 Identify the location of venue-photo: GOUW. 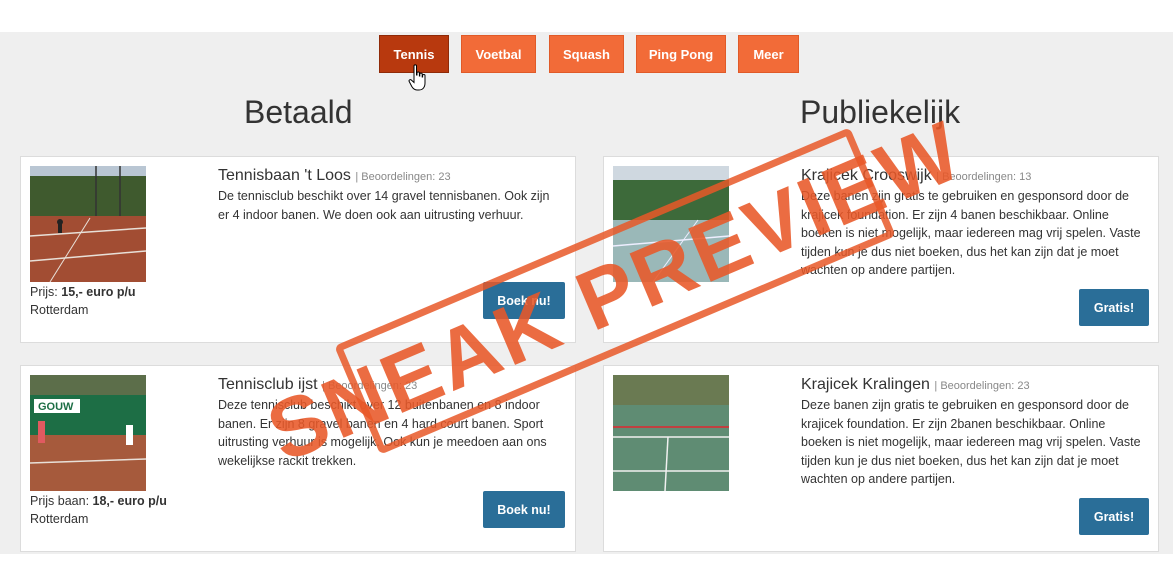
(88, 433).